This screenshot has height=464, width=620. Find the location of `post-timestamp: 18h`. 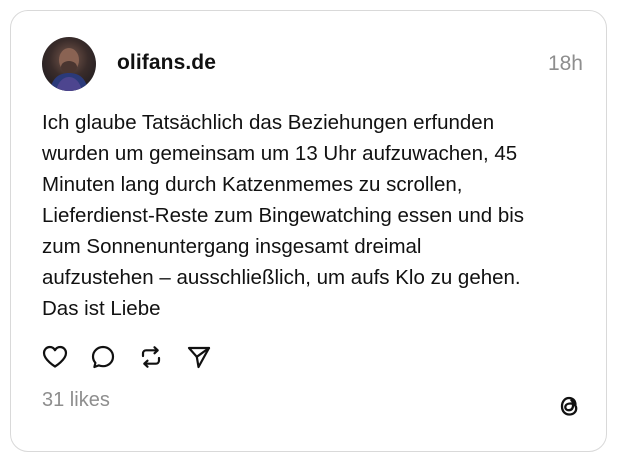

post-timestamp: 18h is located at coordinates (565, 63).